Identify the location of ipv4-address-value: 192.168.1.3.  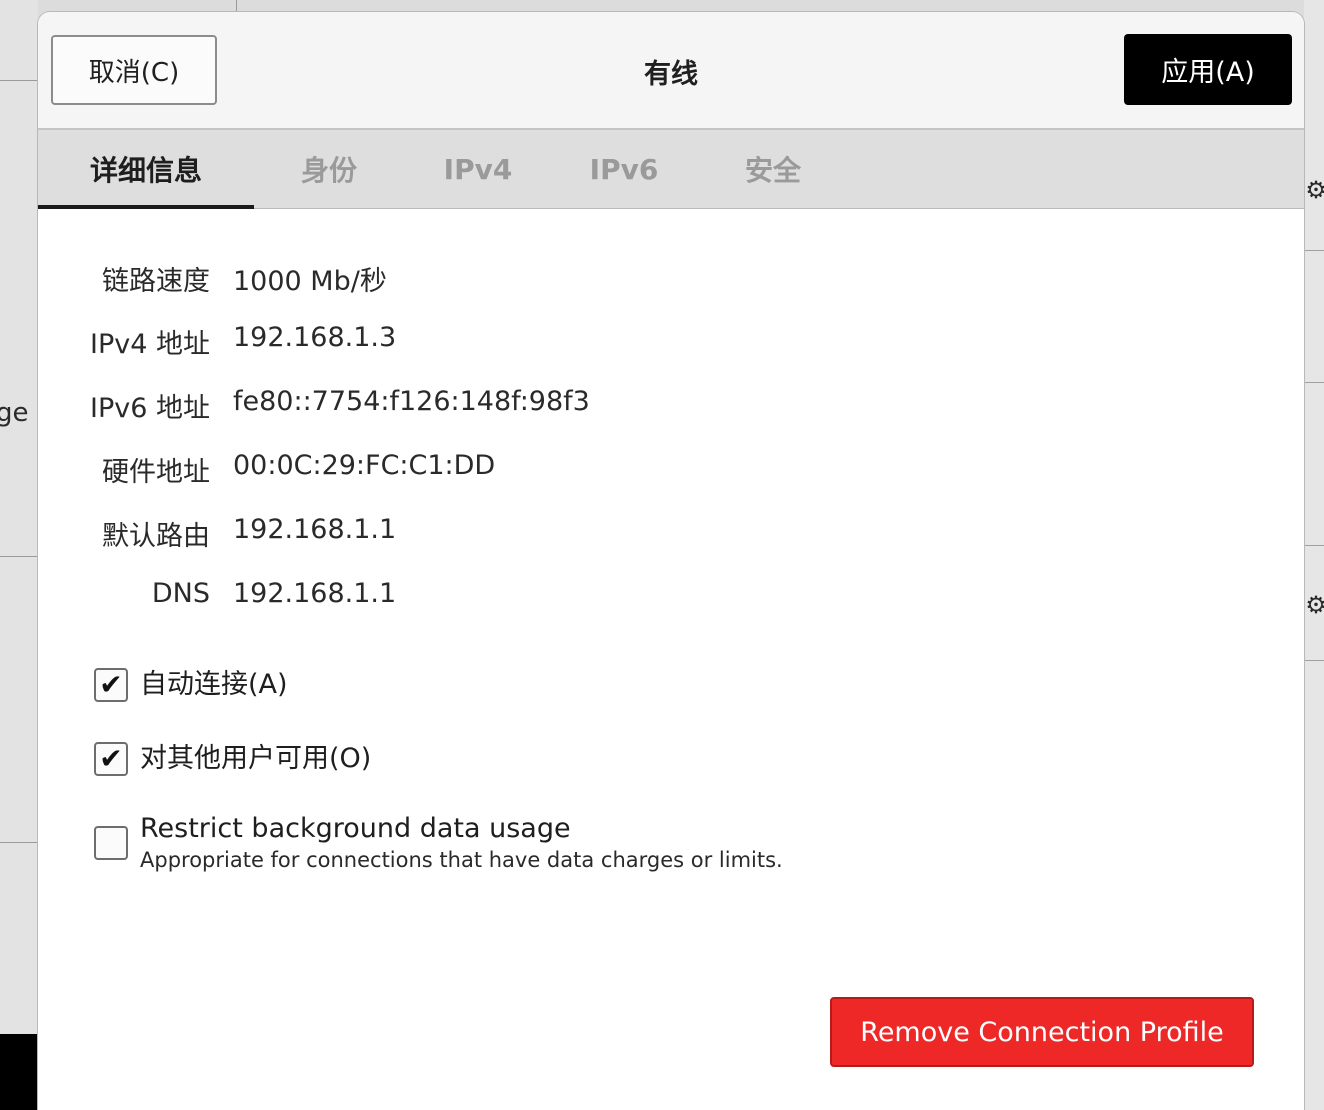
(315, 337).